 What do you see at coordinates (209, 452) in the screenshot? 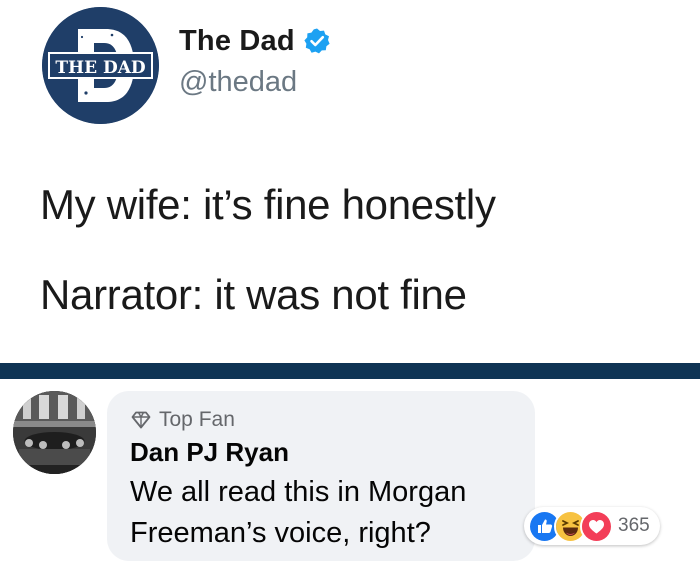
I see `commenter-name: Dan PJ Ryan` at bounding box center [209, 452].